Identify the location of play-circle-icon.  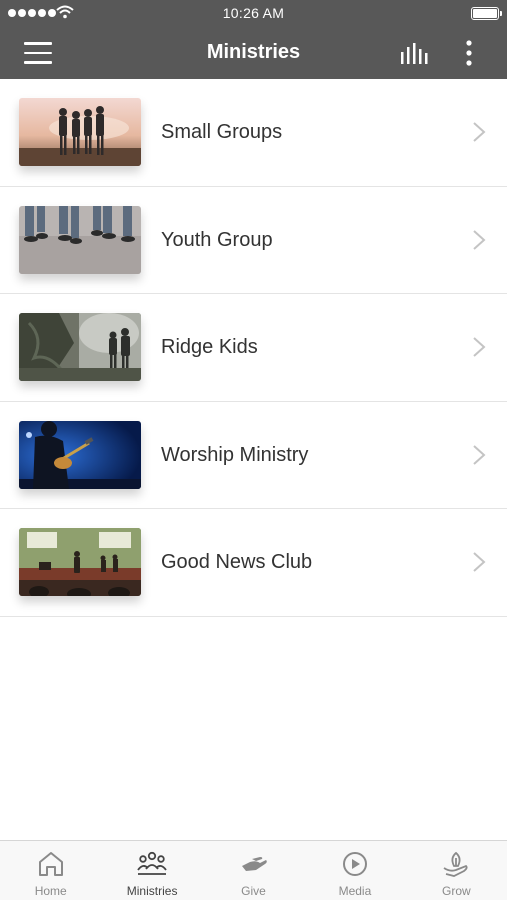
(354, 864).